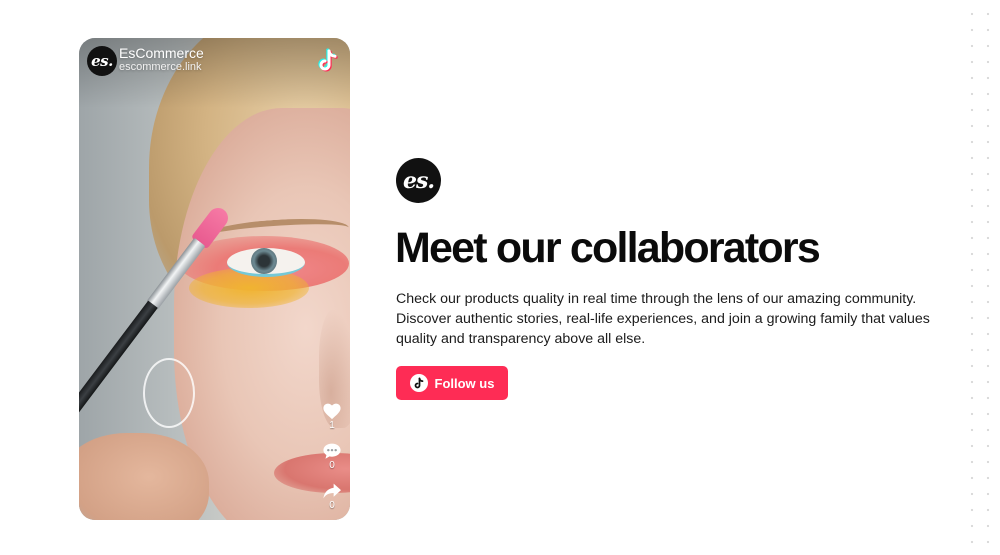 Image resolution: width=1000 pixels, height=555 pixels. I want to click on dot-pattern, so click(980, 277).